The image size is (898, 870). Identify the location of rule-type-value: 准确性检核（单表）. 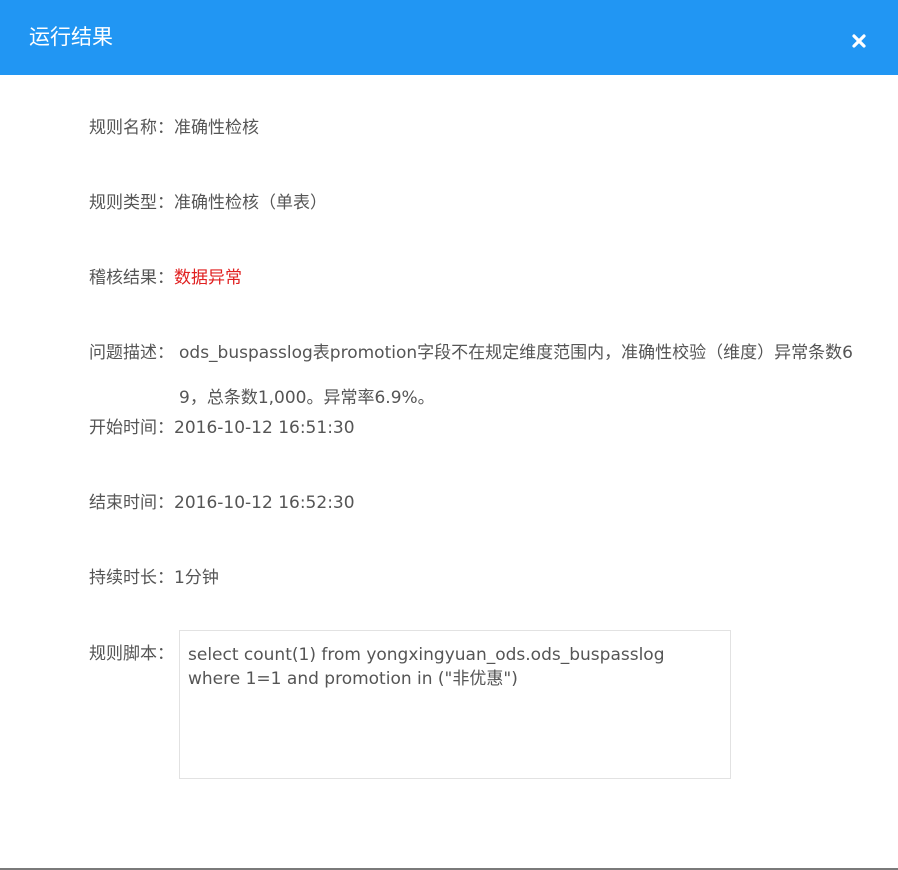
(250, 203).